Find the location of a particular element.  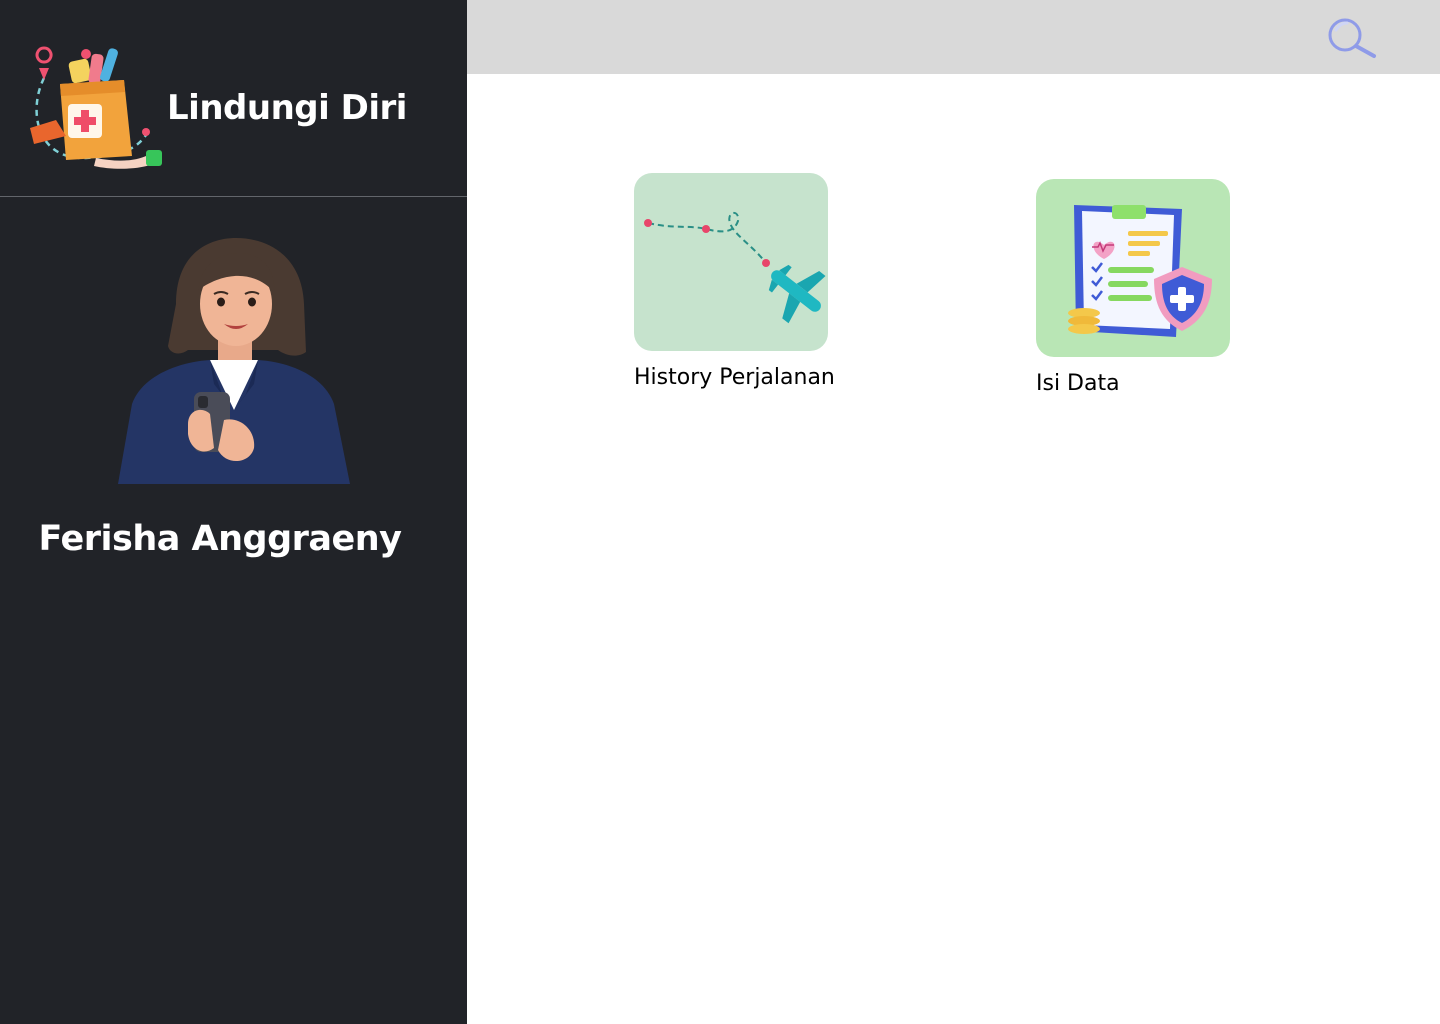

brand-header: Lindungi Diri is located at coordinates (233, 98).